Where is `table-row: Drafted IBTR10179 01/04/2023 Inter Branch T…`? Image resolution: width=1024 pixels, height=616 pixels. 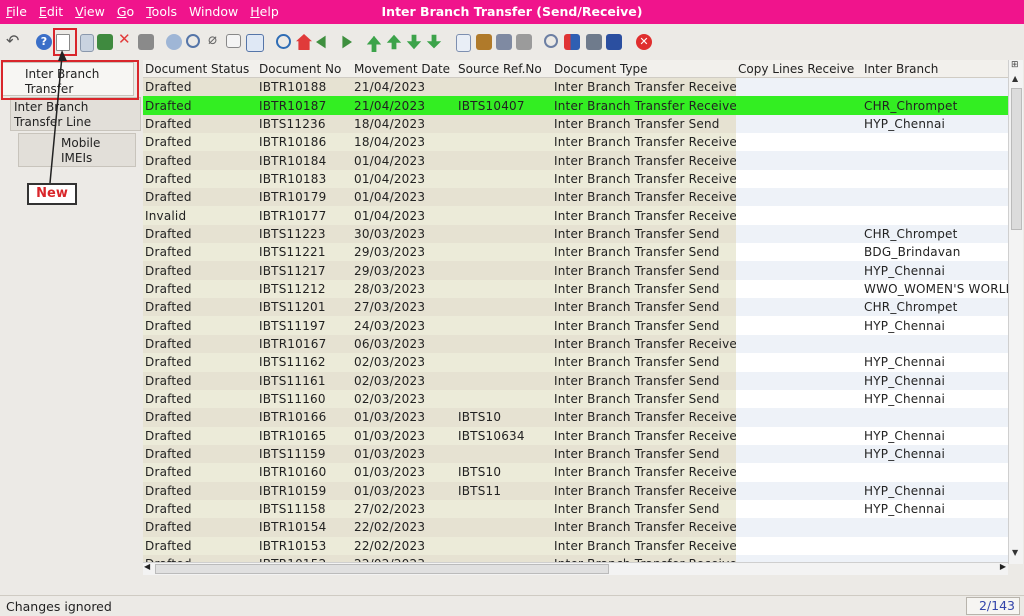 table-row: Drafted IBTR10179 01/04/2023 Inter Branch T… is located at coordinates (575, 197).